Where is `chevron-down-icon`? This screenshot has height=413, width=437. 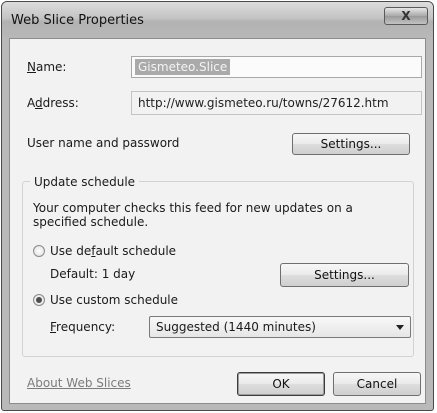
chevron-down-icon is located at coordinates (400, 327).